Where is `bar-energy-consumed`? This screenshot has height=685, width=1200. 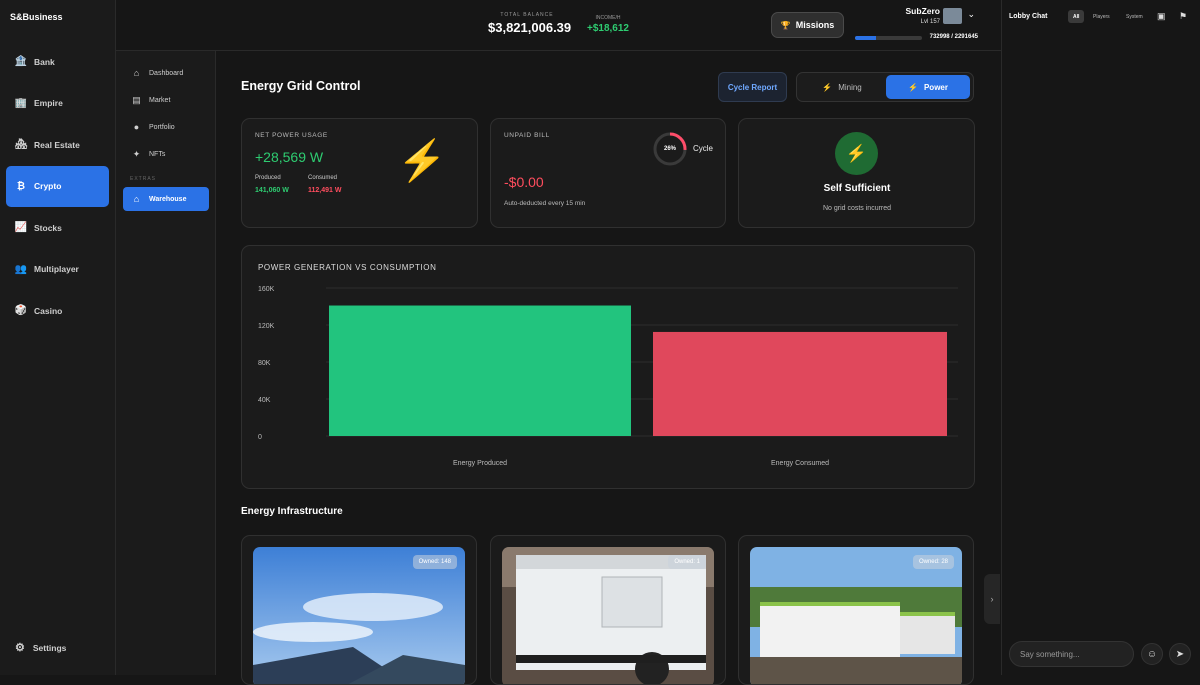
bar-energy-consumed is located at coordinates (800, 383).